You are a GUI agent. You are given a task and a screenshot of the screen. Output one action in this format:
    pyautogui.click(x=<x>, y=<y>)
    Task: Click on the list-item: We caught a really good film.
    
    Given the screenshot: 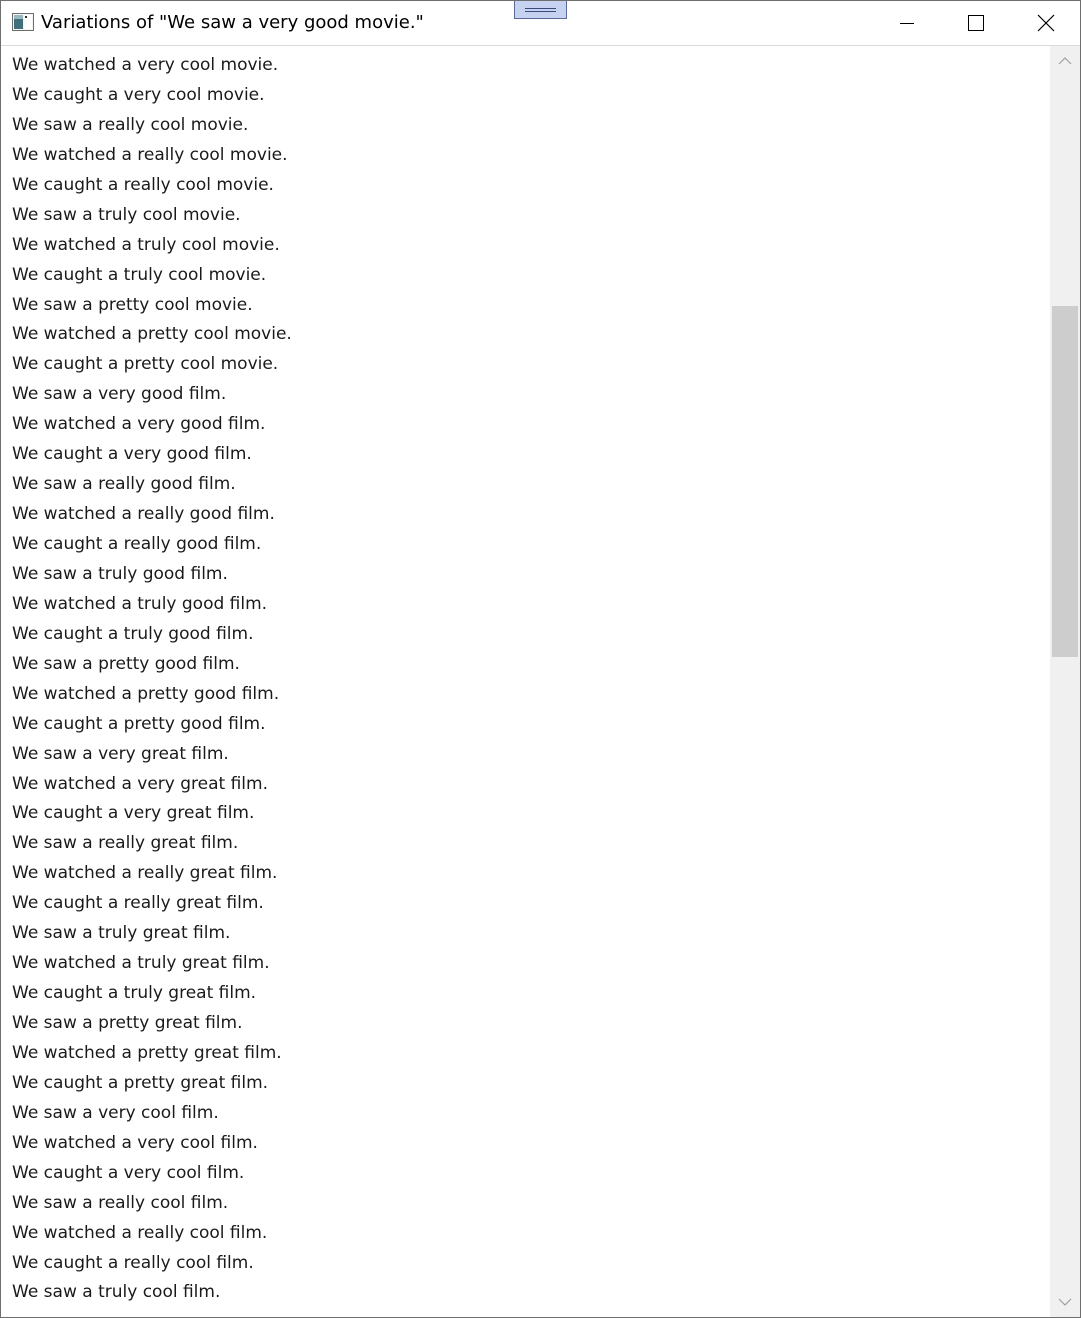 What is the action you would take?
    pyautogui.click(x=531, y=546)
    